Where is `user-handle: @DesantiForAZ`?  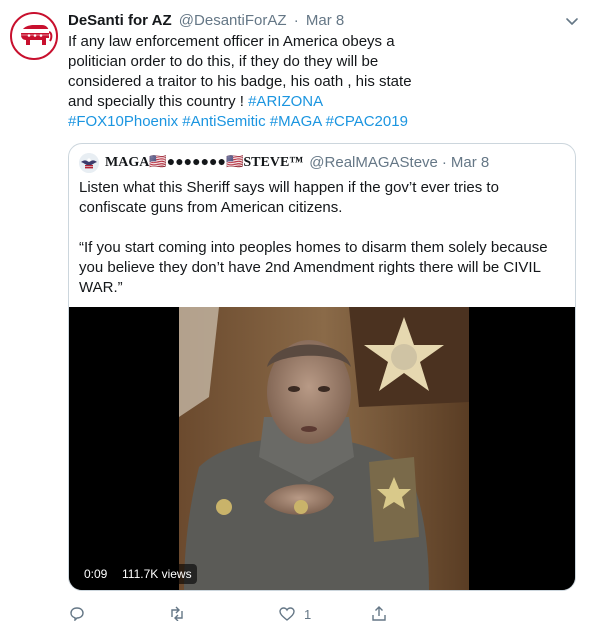 user-handle: @DesantiForAZ is located at coordinates (233, 20).